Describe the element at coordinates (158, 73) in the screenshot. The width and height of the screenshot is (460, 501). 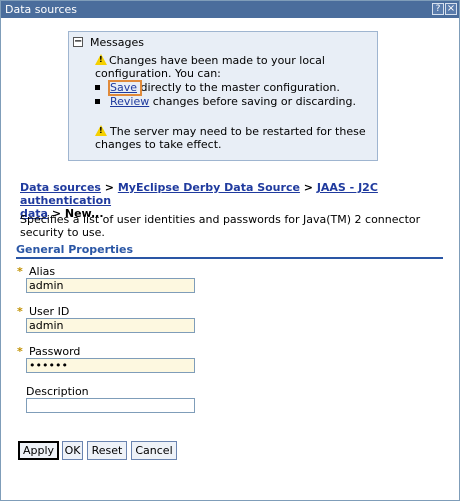
I see `message-line-2: configuration. You can:` at that location.